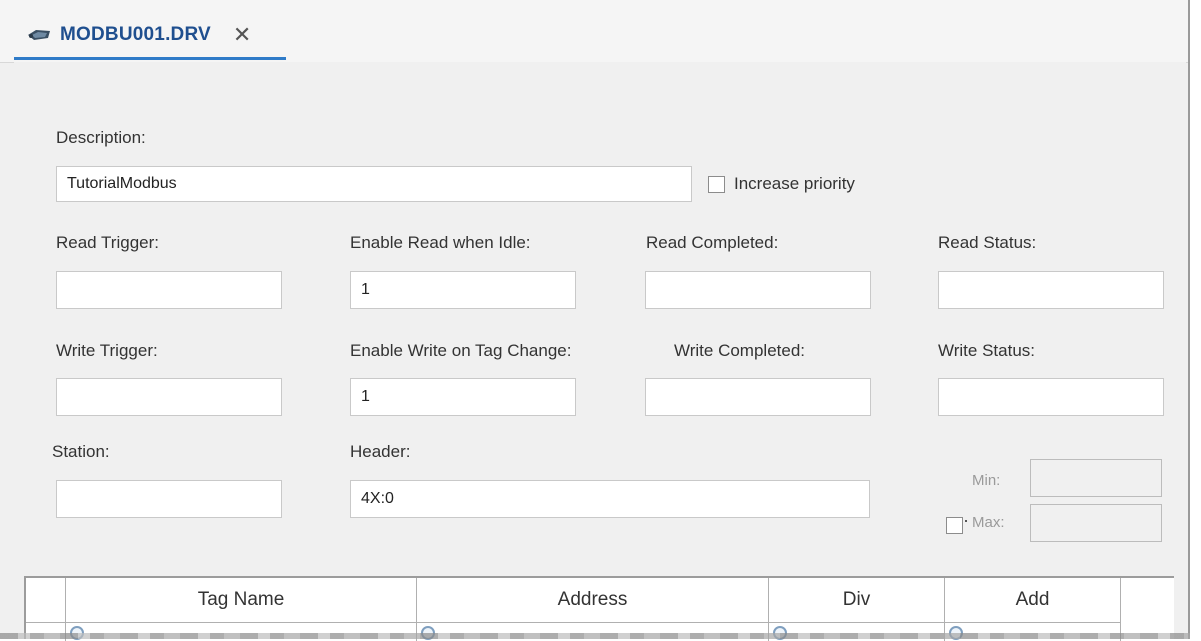 This screenshot has width=1201, height=641. I want to click on write-status-input, so click(1051, 397).